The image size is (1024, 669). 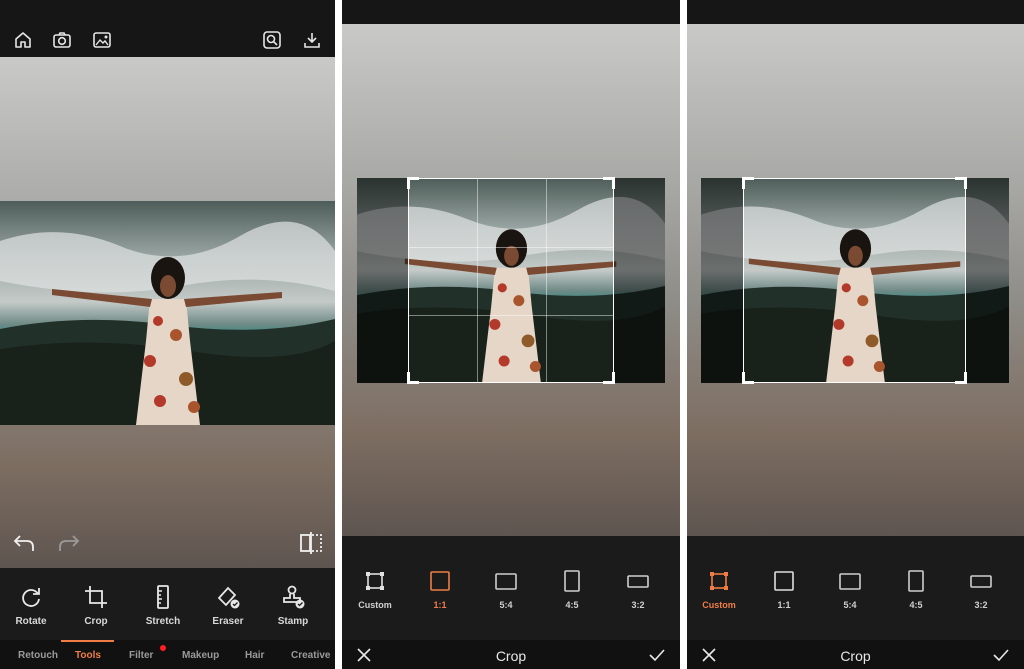 I want to click on gallery-icon, so click(x=102, y=40).